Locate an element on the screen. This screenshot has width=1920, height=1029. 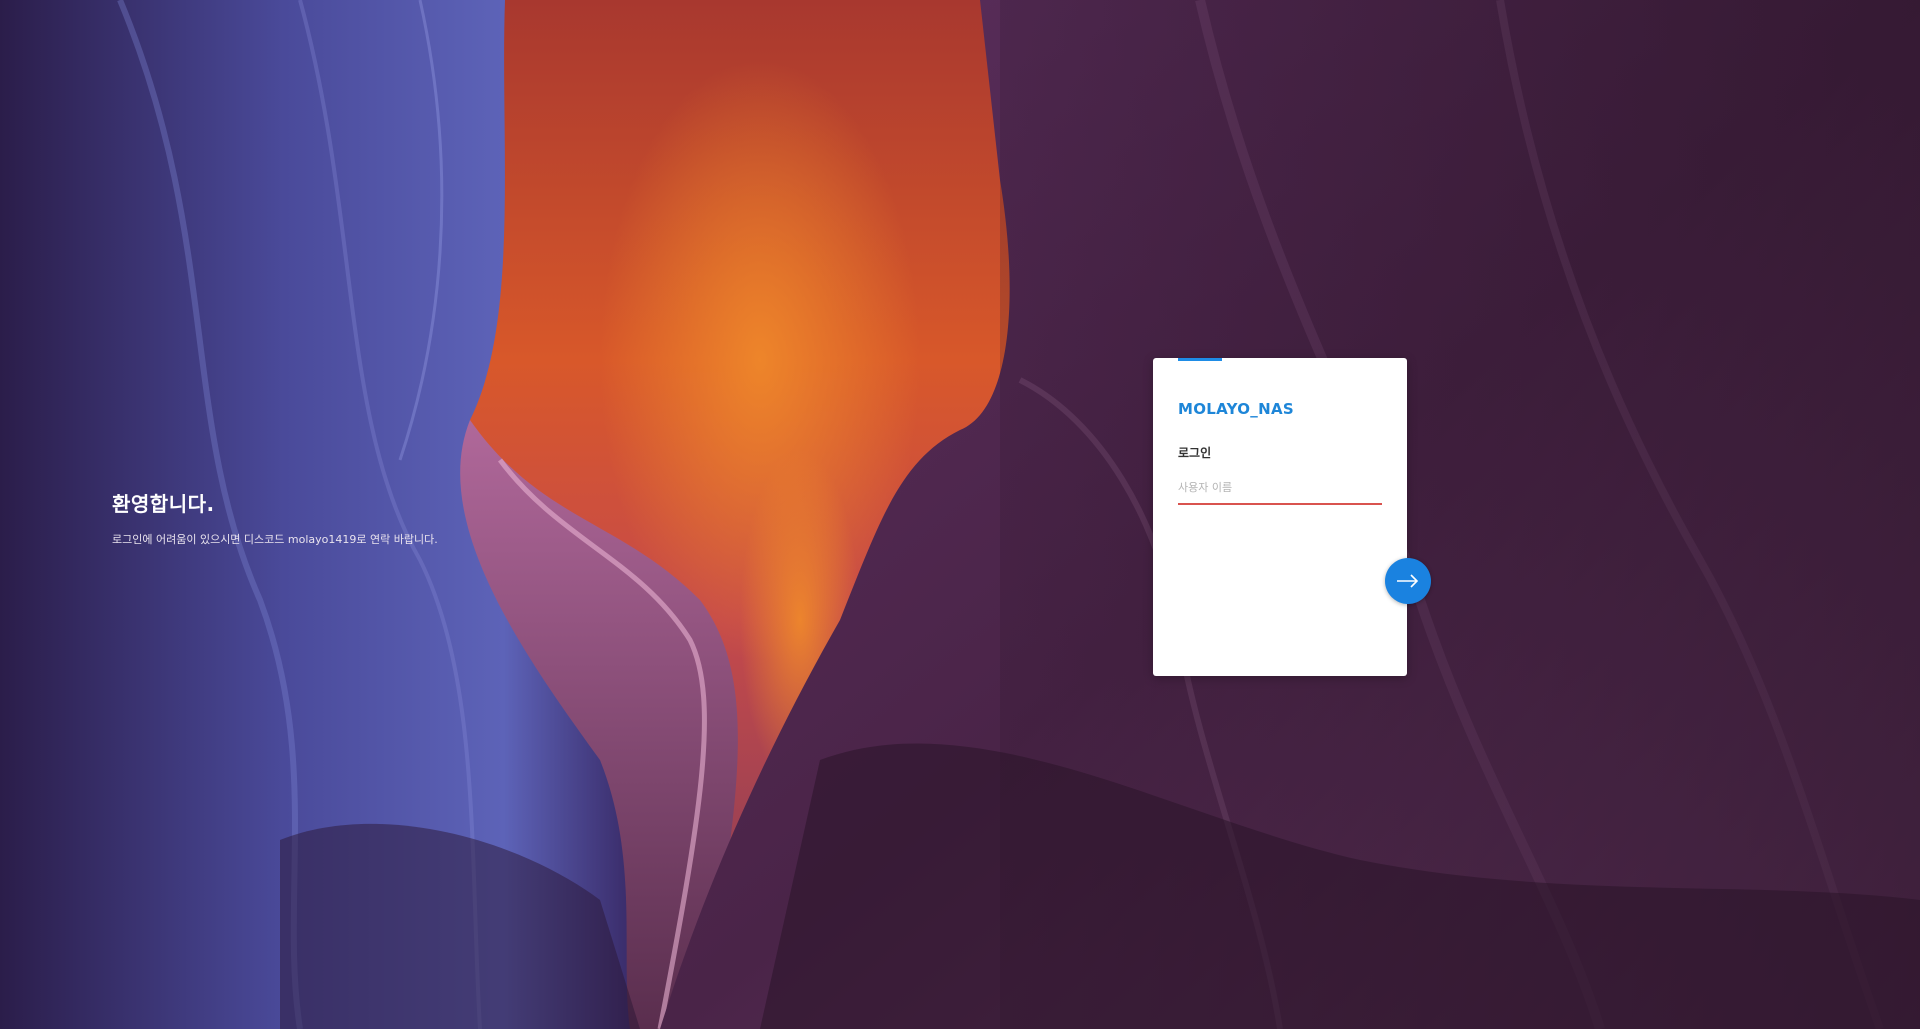
server-name: MOLAYO_NAS is located at coordinates (1236, 409).